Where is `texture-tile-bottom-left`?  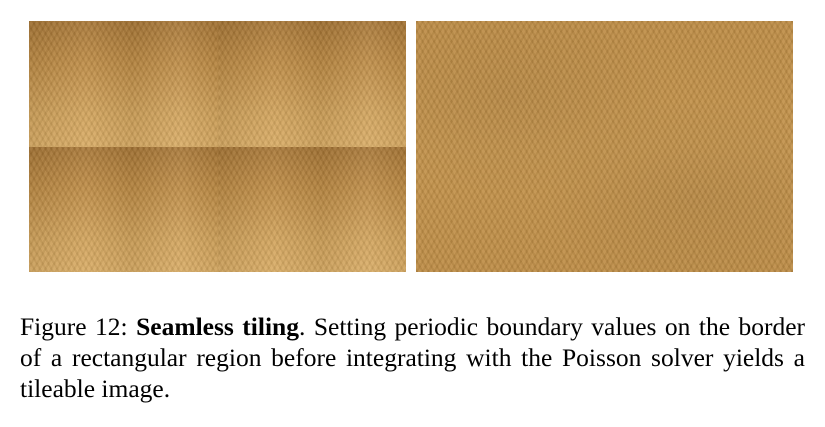 texture-tile-bottom-left is located at coordinates (123, 209).